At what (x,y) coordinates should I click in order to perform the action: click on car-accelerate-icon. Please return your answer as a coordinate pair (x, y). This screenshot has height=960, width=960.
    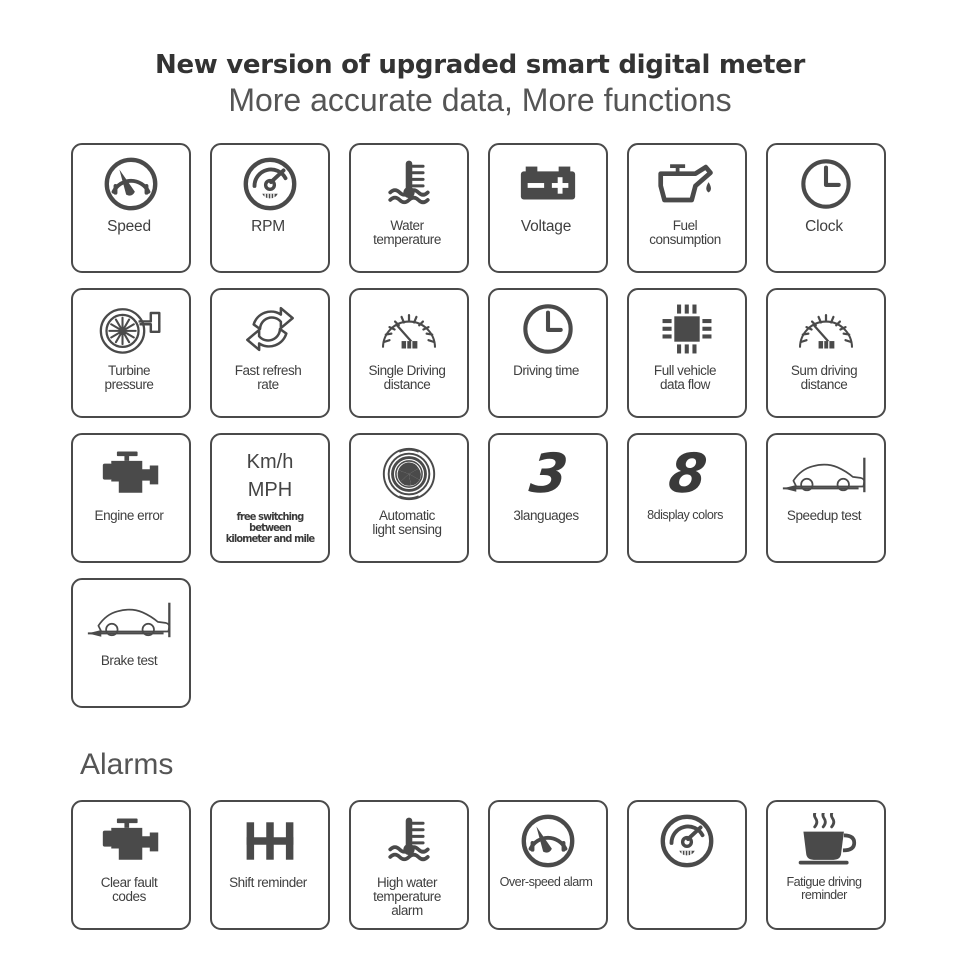
    Looking at the image, I should click on (826, 472).